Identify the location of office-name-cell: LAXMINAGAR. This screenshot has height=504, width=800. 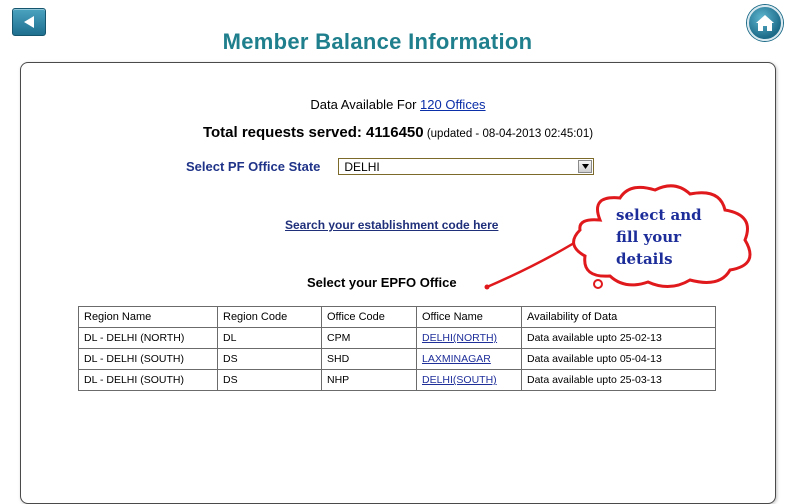
(469, 359).